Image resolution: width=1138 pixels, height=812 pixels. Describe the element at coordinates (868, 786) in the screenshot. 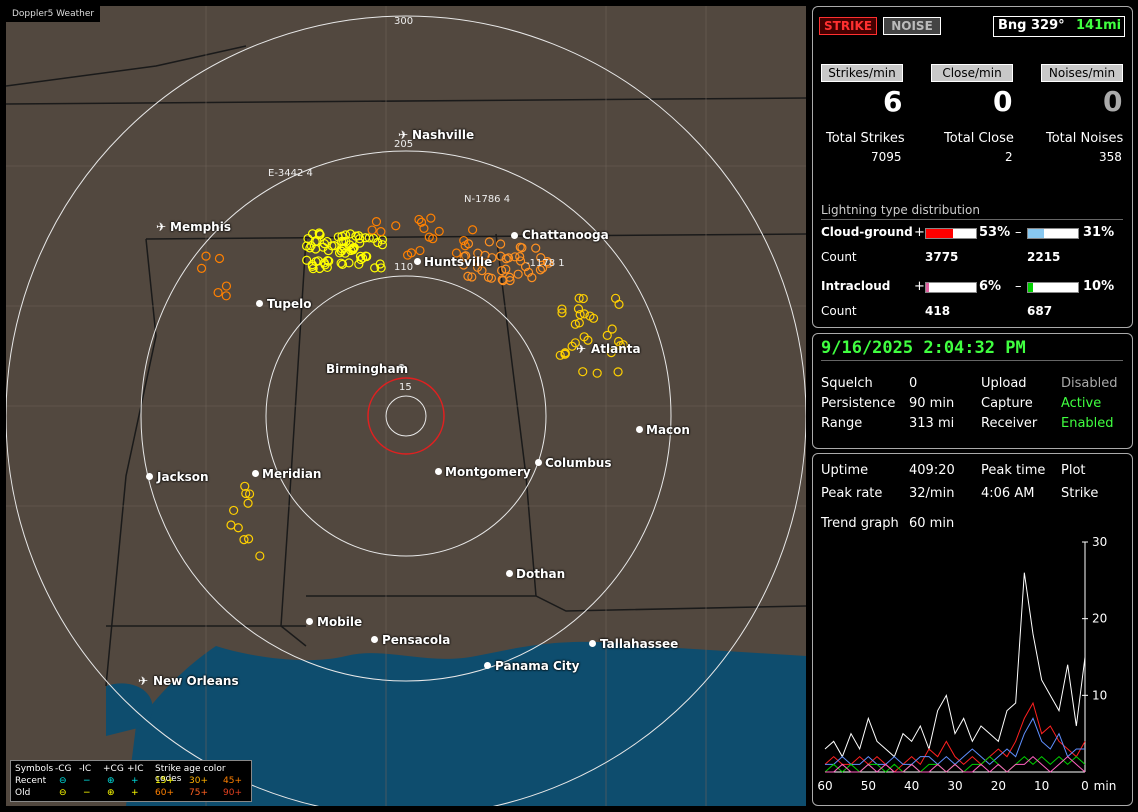

I see `x-tick-label: 50` at that location.